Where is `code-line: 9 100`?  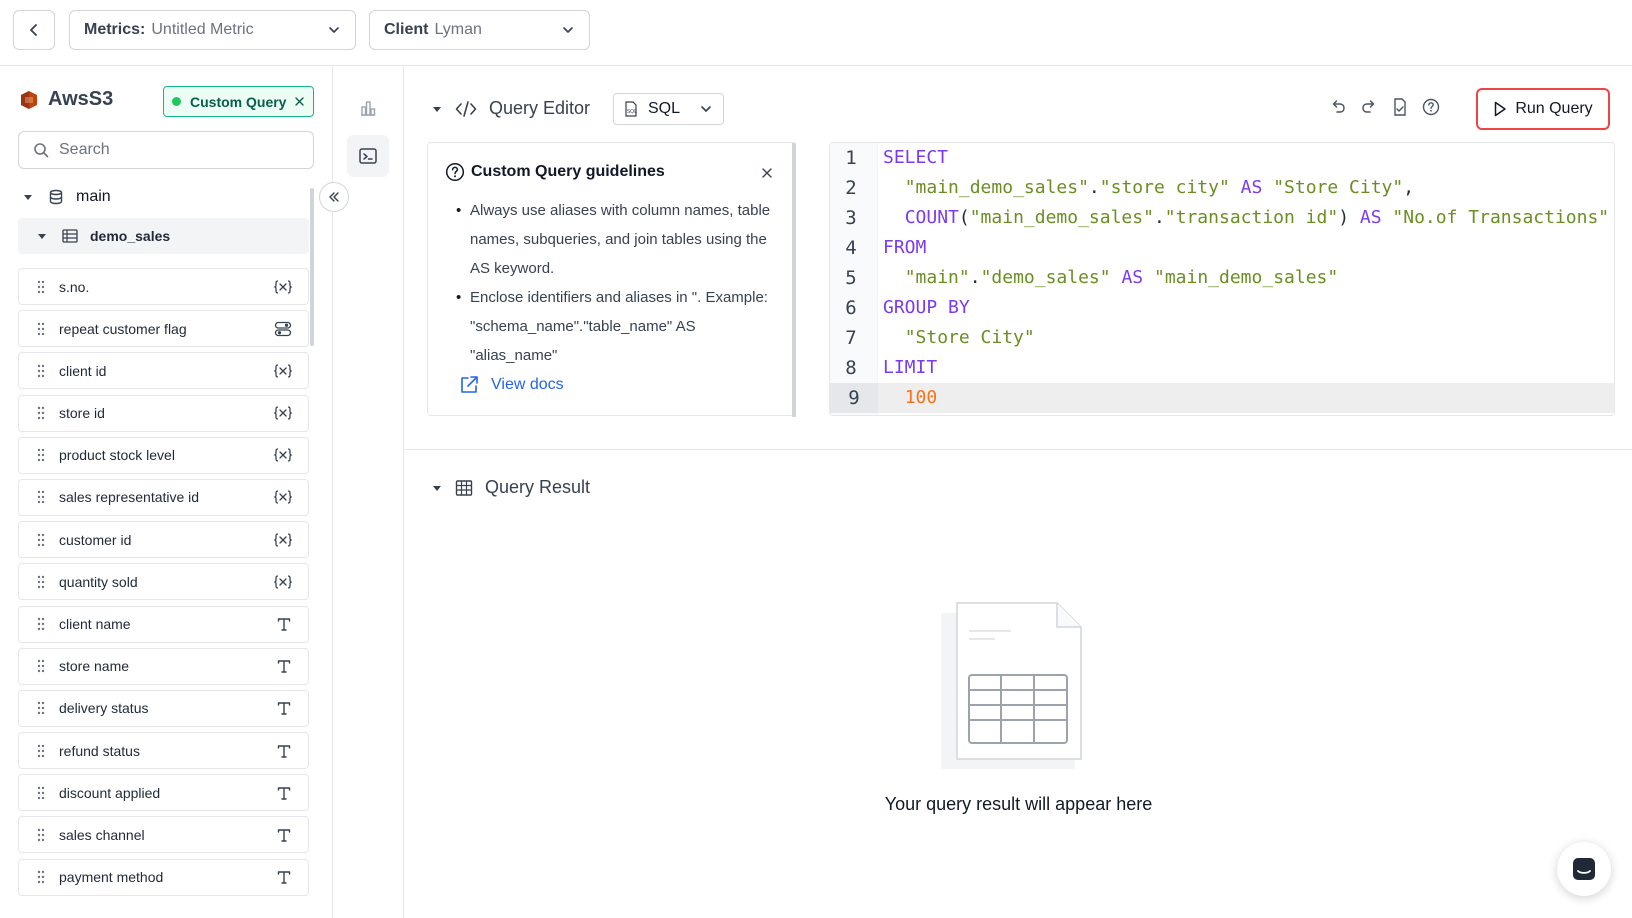
code-line: 9 100 is located at coordinates (1222, 398).